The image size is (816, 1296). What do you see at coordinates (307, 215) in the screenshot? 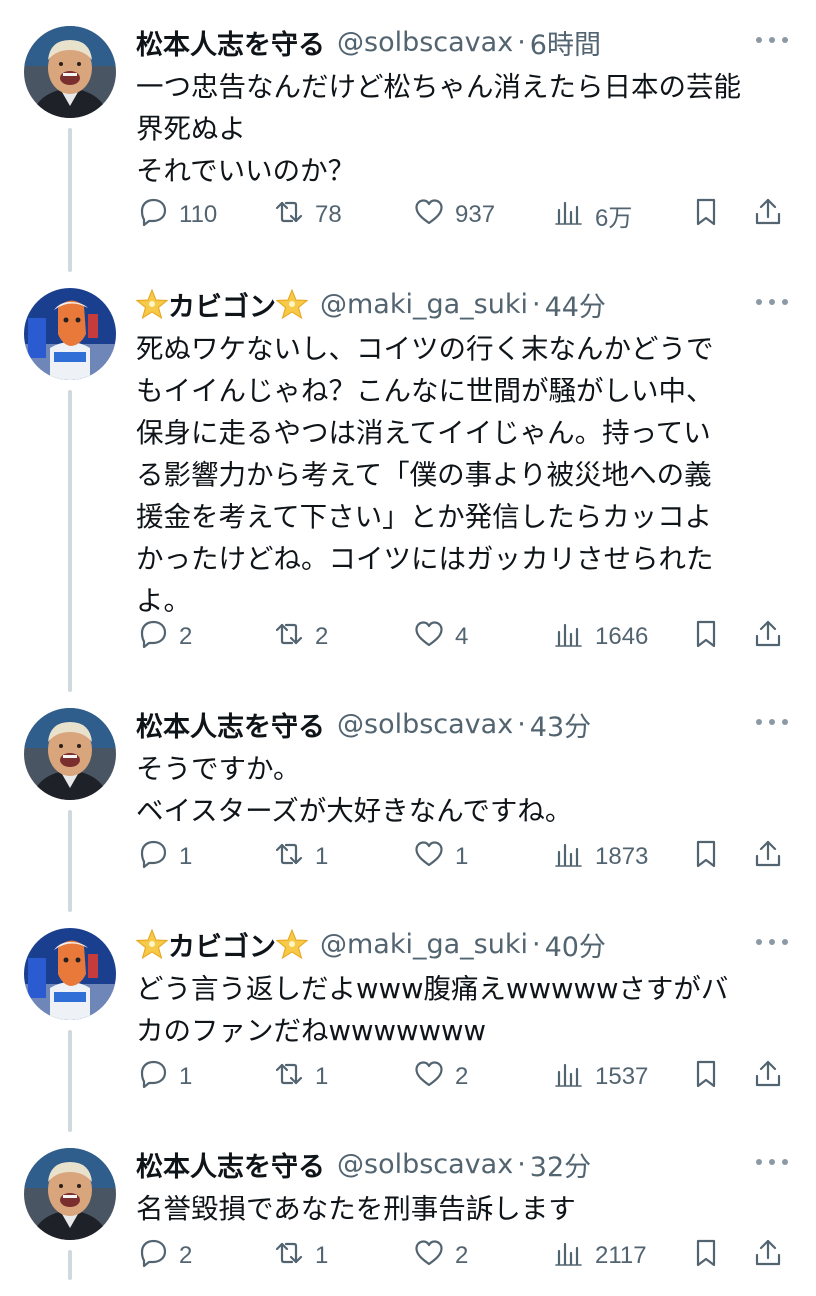
I see `retweet-button: 78` at bounding box center [307, 215].